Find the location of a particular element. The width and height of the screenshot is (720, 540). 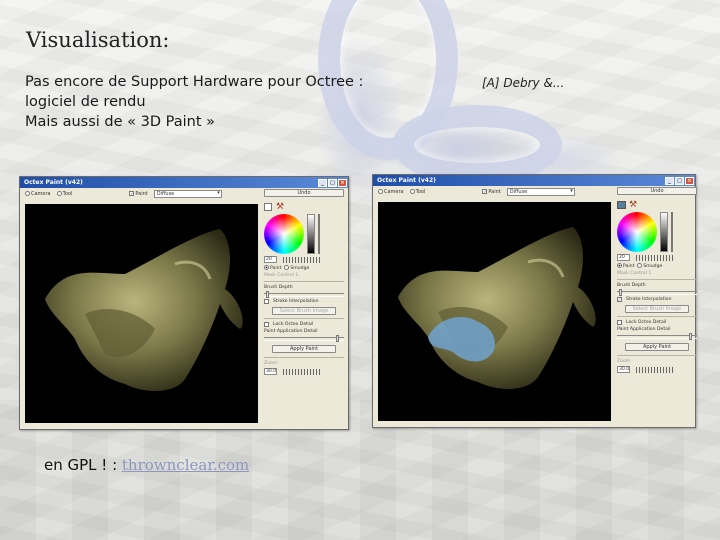

stroke-interp-checkbox is located at coordinates (266, 301).